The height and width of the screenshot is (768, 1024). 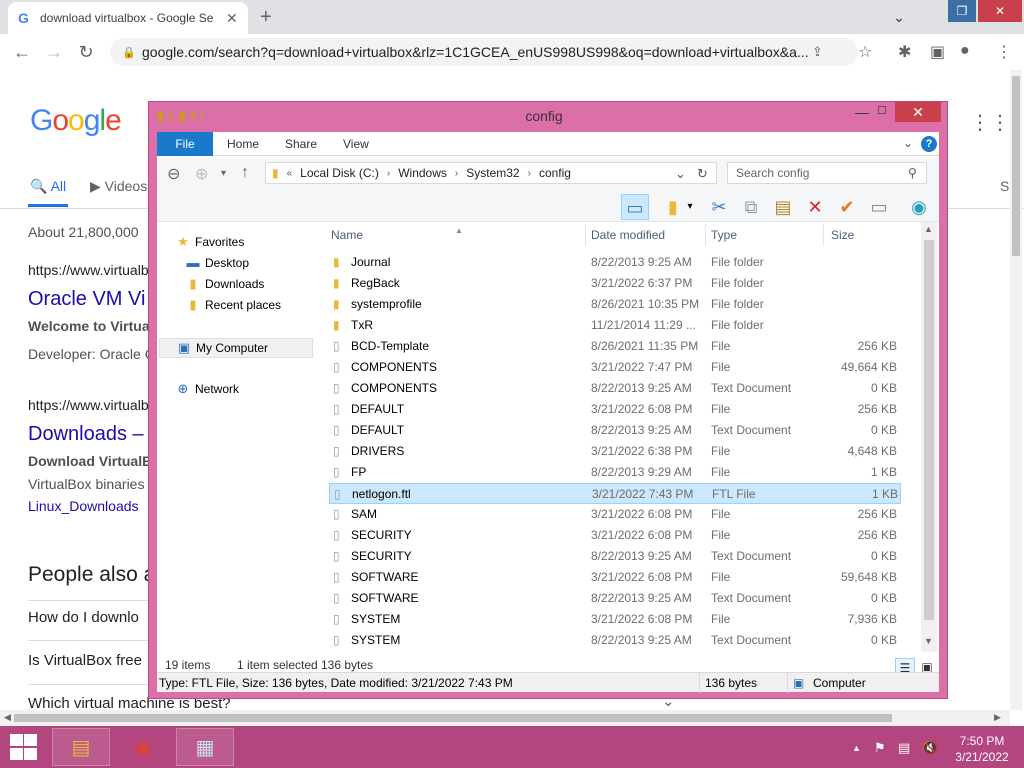 What do you see at coordinates (719, 207) in the screenshot?
I see `cut-icon: ✂` at bounding box center [719, 207].